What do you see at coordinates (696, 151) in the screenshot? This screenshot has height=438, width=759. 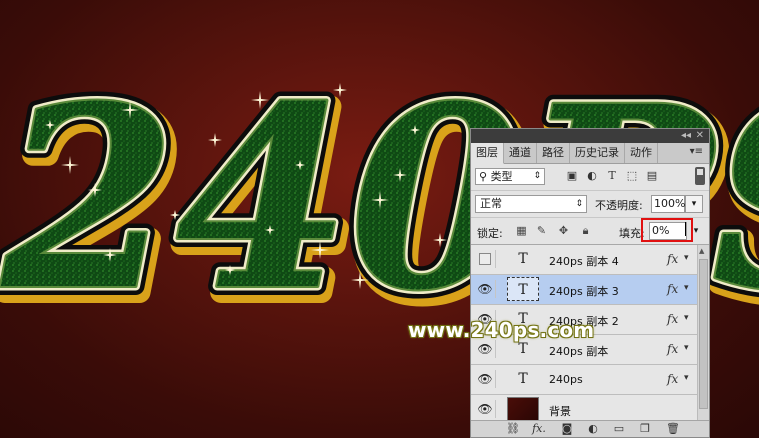 I see `panel-menu-icon: ▾≡` at bounding box center [696, 151].